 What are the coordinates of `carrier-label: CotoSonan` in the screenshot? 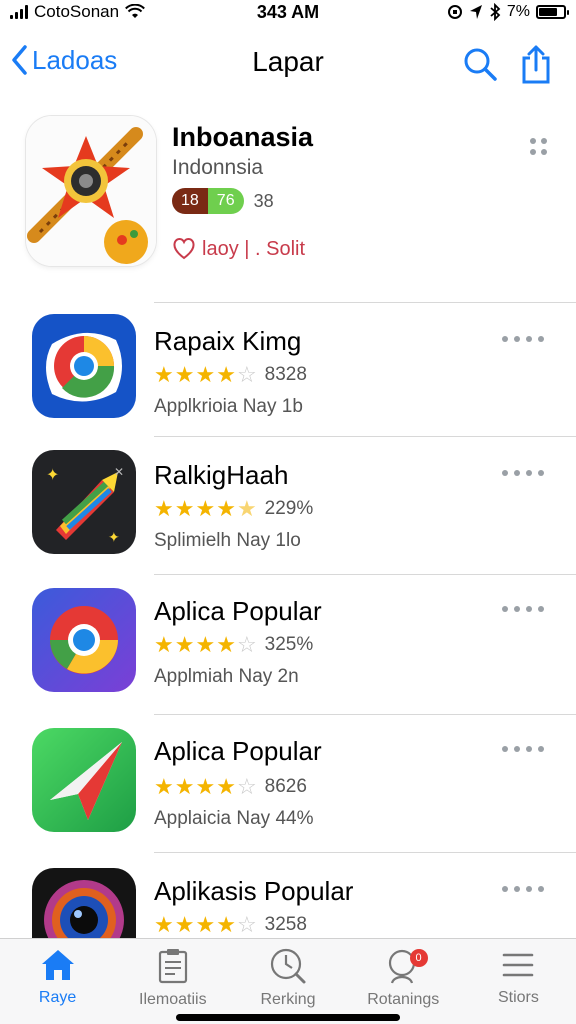 It's located at (77, 11).